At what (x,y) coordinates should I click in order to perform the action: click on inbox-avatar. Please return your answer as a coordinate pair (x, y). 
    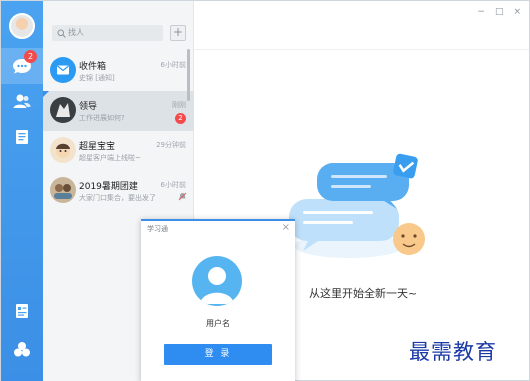
    Looking at the image, I should click on (63, 70).